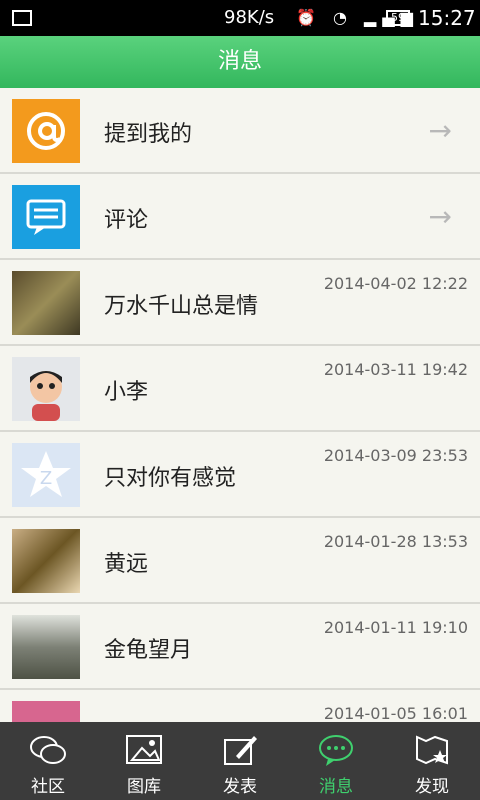 Image resolution: width=480 pixels, height=800 pixels. I want to click on message-bubble-icon, so click(336, 750).